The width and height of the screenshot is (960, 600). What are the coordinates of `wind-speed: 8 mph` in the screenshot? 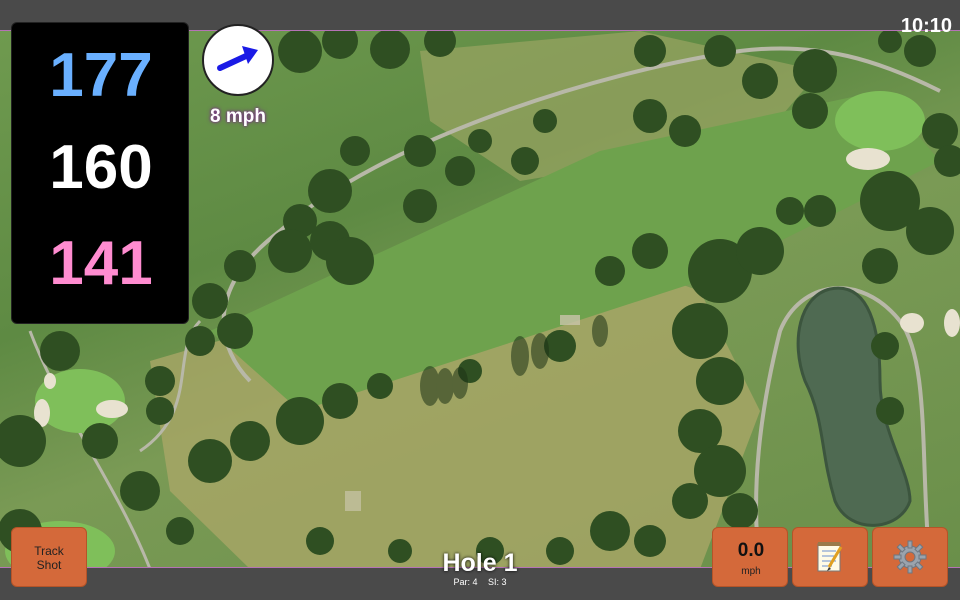 It's located at (238, 116).